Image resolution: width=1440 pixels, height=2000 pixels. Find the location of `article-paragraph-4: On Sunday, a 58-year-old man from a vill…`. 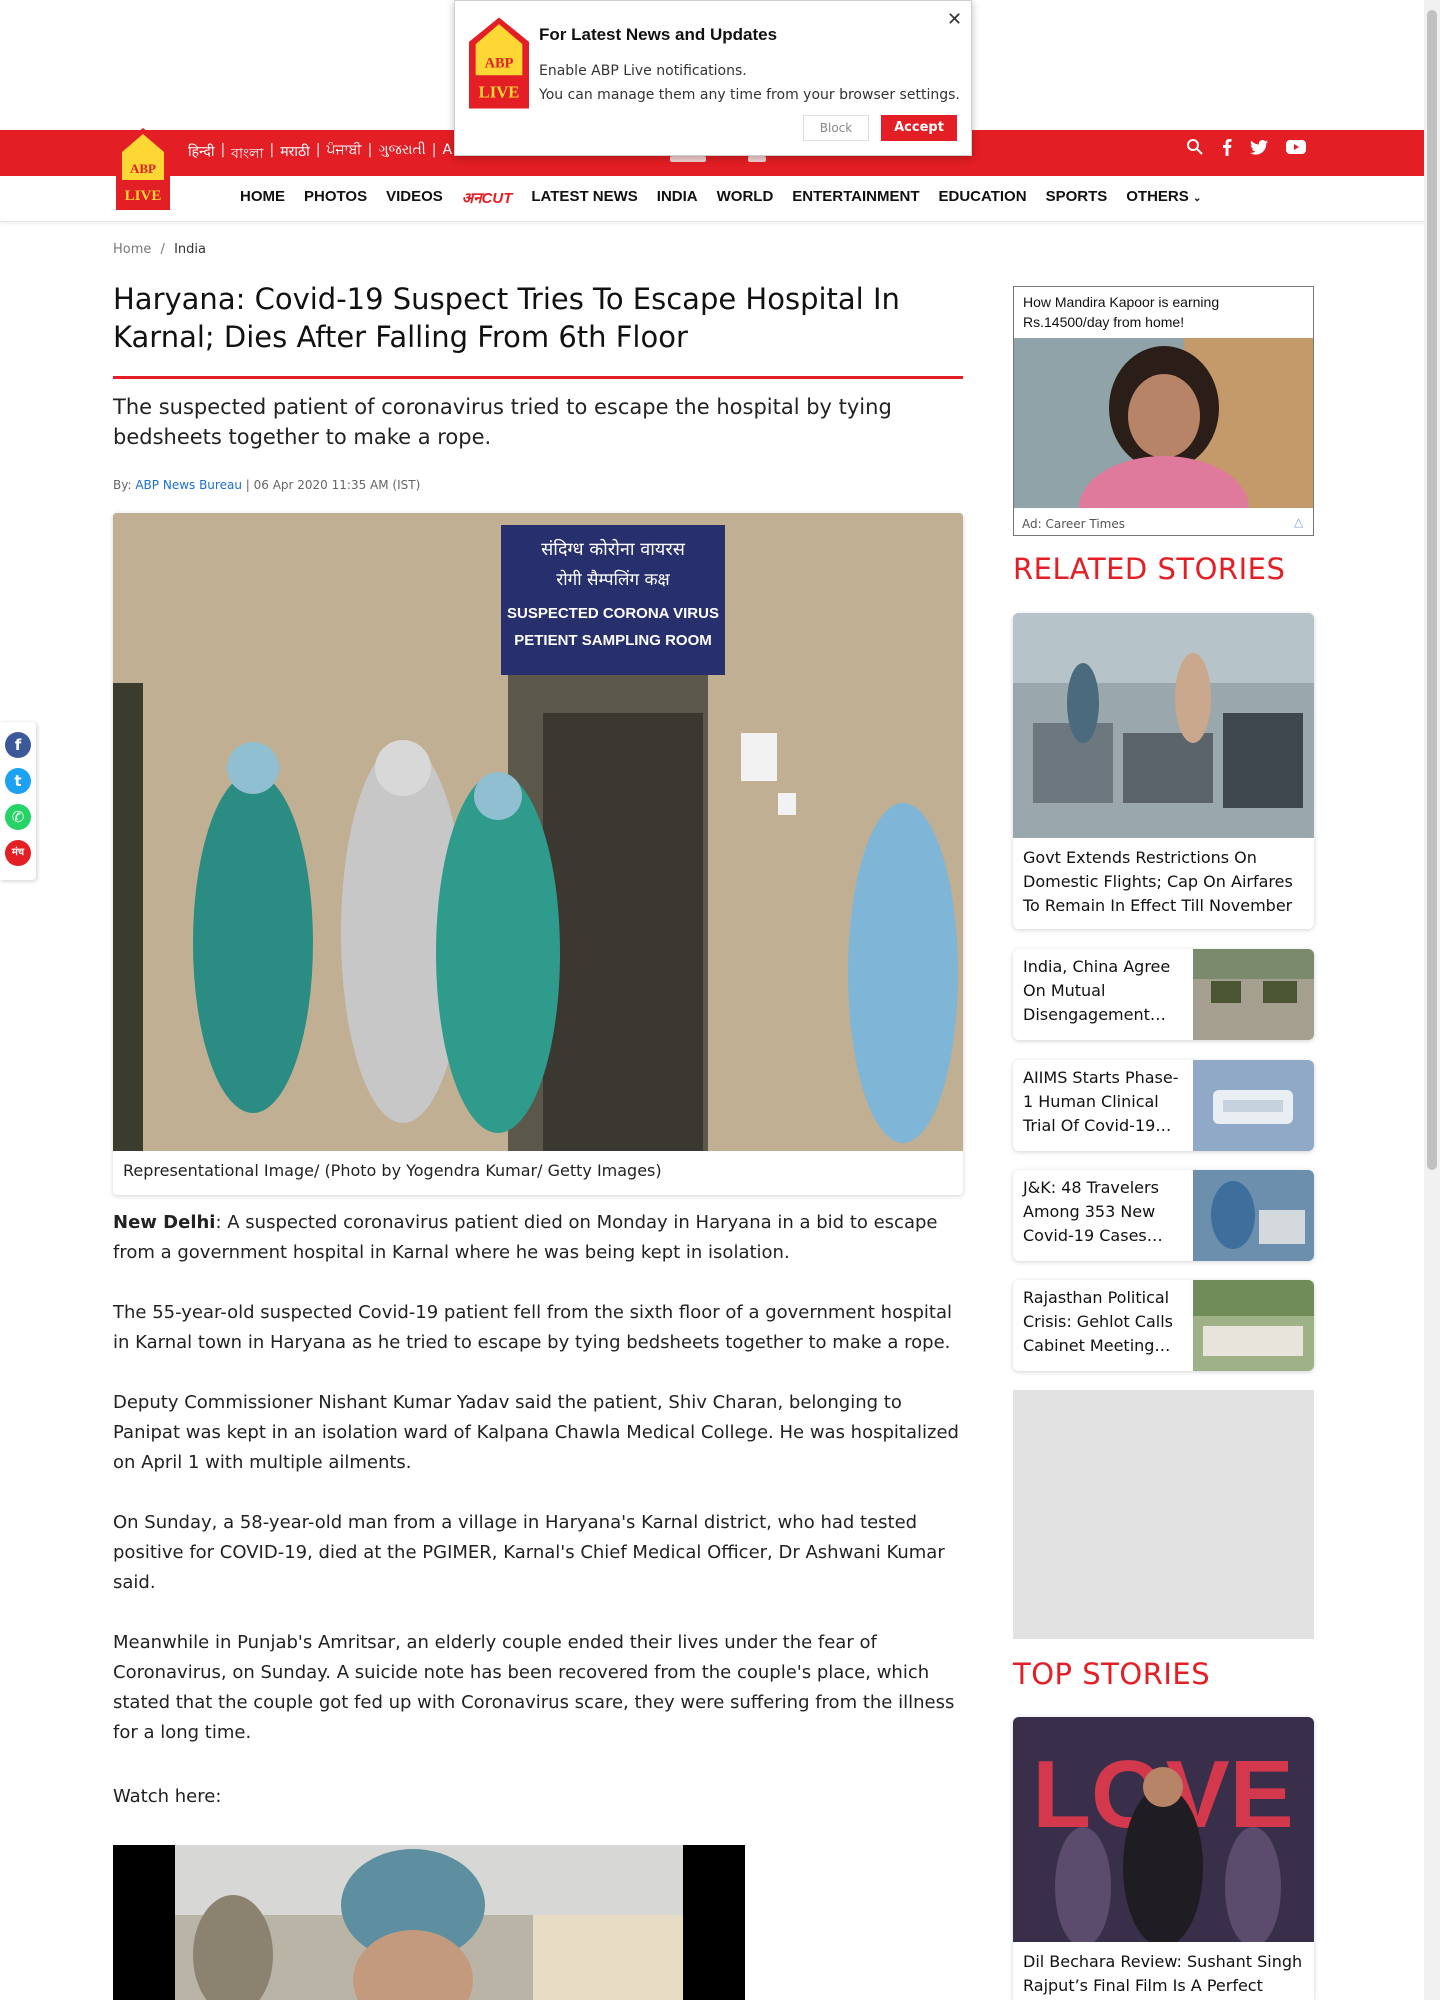

article-paragraph-4: On Sunday, a 58-year-old man from a vill… is located at coordinates (529, 1552).